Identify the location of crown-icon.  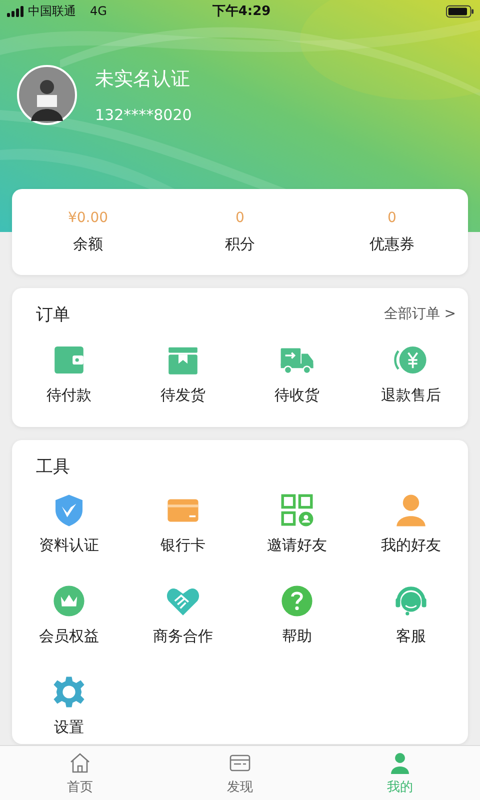
(69, 601).